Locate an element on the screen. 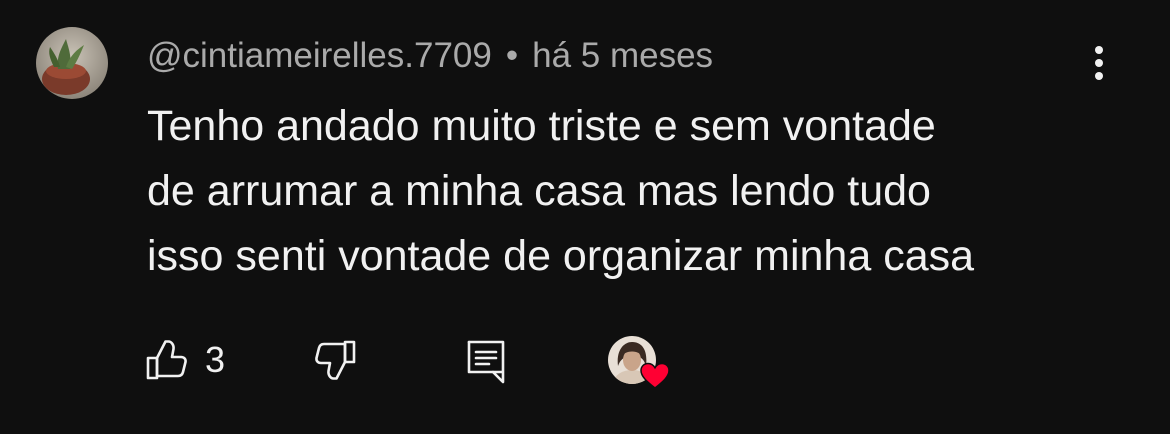 The width and height of the screenshot is (1170, 434). vertical-ellipsis-icon is located at coordinates (1099, 63).